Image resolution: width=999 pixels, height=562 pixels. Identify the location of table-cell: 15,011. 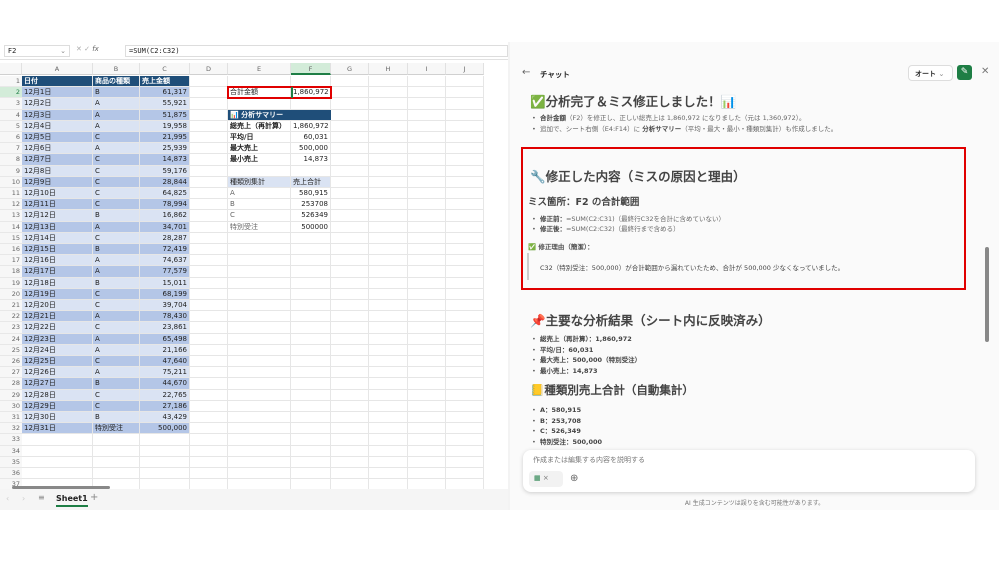
(165, 283).